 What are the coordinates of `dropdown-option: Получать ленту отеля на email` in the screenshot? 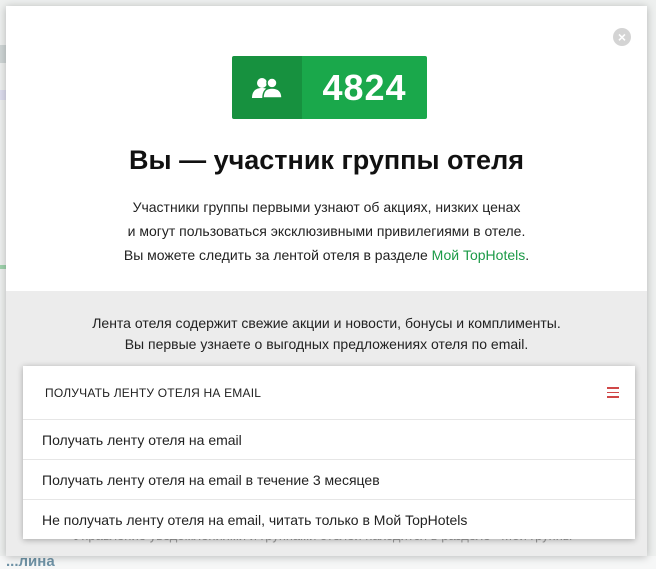 It's located at (329, 439).